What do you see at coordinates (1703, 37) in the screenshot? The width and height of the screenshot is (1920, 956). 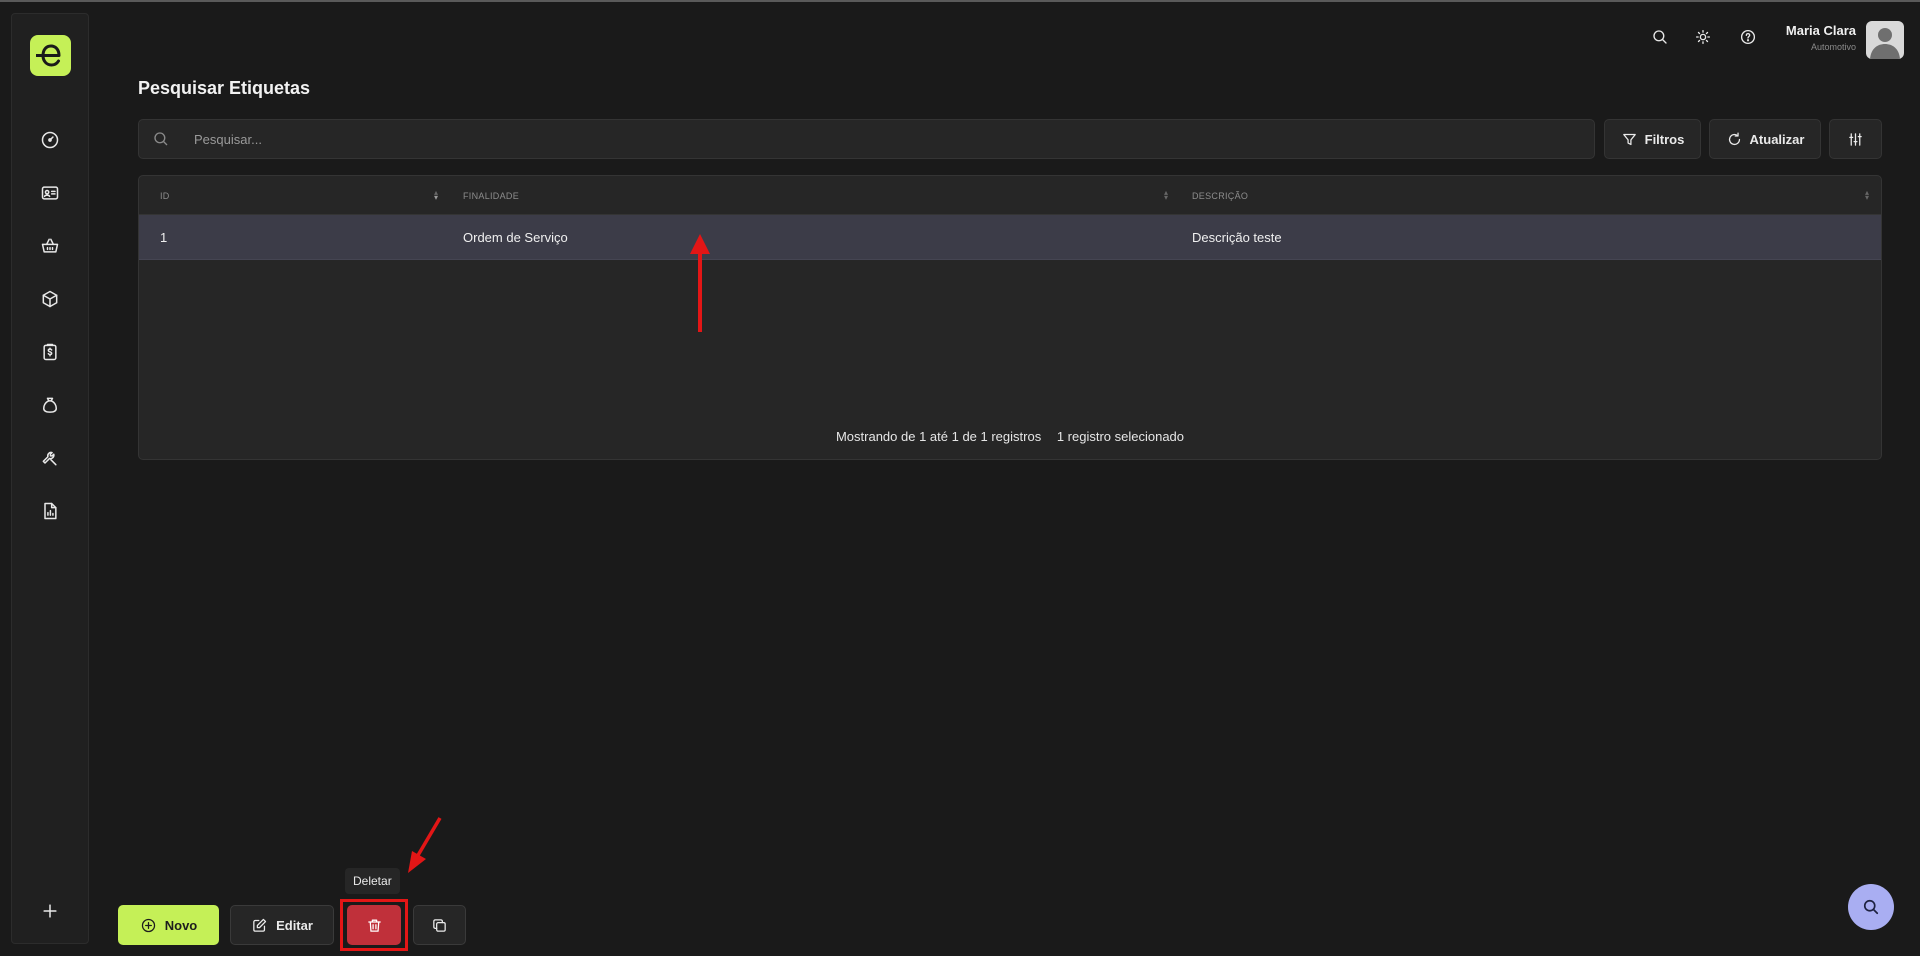 I see `theme-sun-icon` at bounding box center [1703, 37].